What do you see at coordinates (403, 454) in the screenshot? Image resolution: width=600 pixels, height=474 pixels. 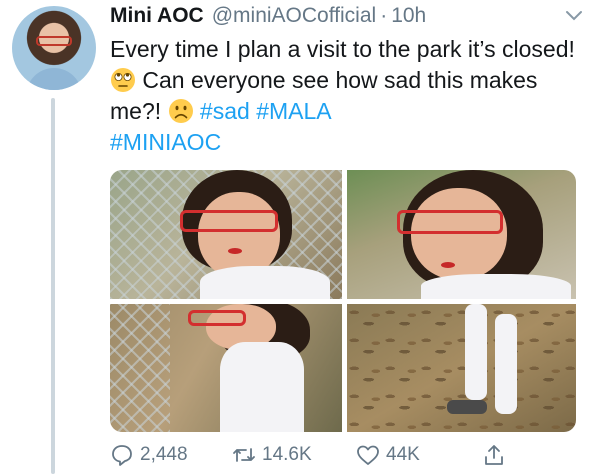 I see `like-count: 44K` at bounding box center [403, 454].